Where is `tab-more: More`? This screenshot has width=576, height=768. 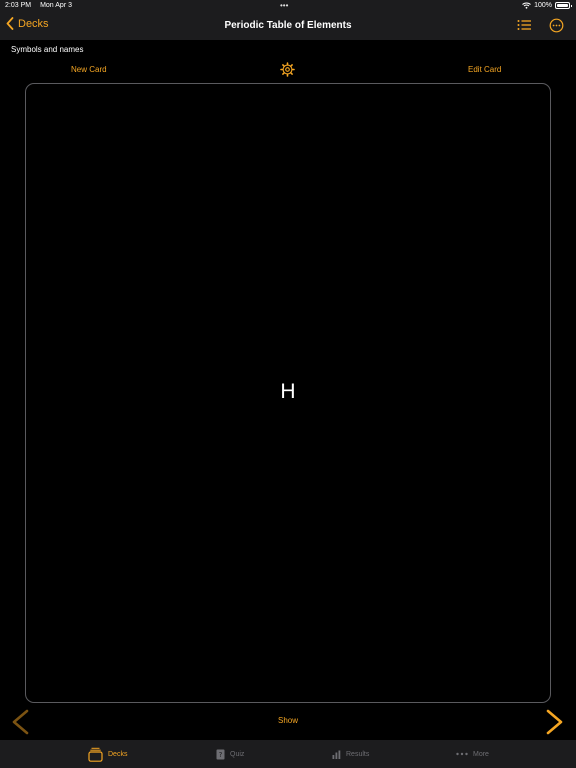
tab-more: More is located at coordinates (472, 754).